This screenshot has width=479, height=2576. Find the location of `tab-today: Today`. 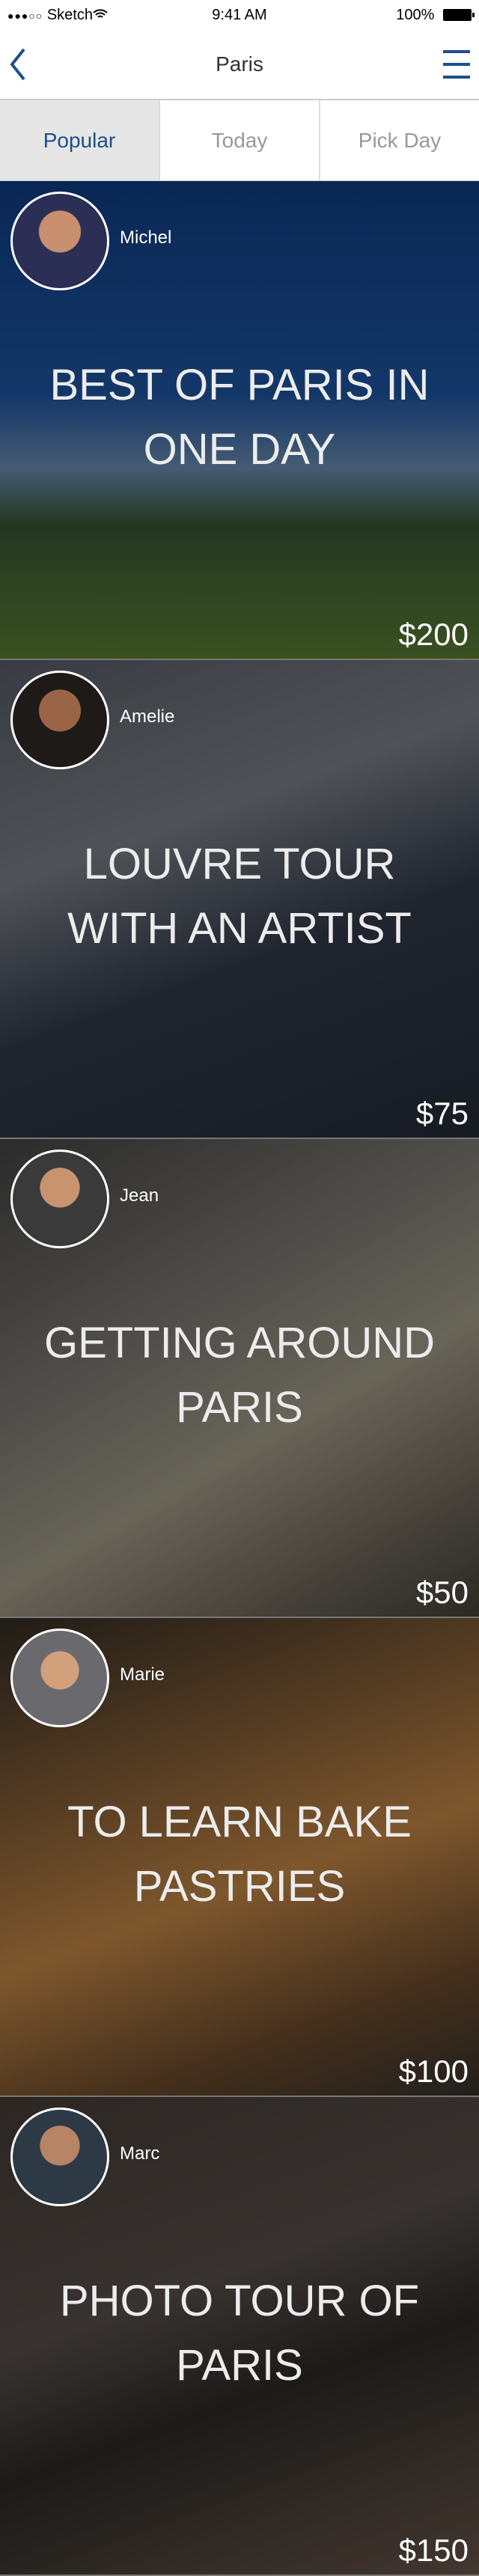

tab-today: Today is located at coordinates (240, 140).